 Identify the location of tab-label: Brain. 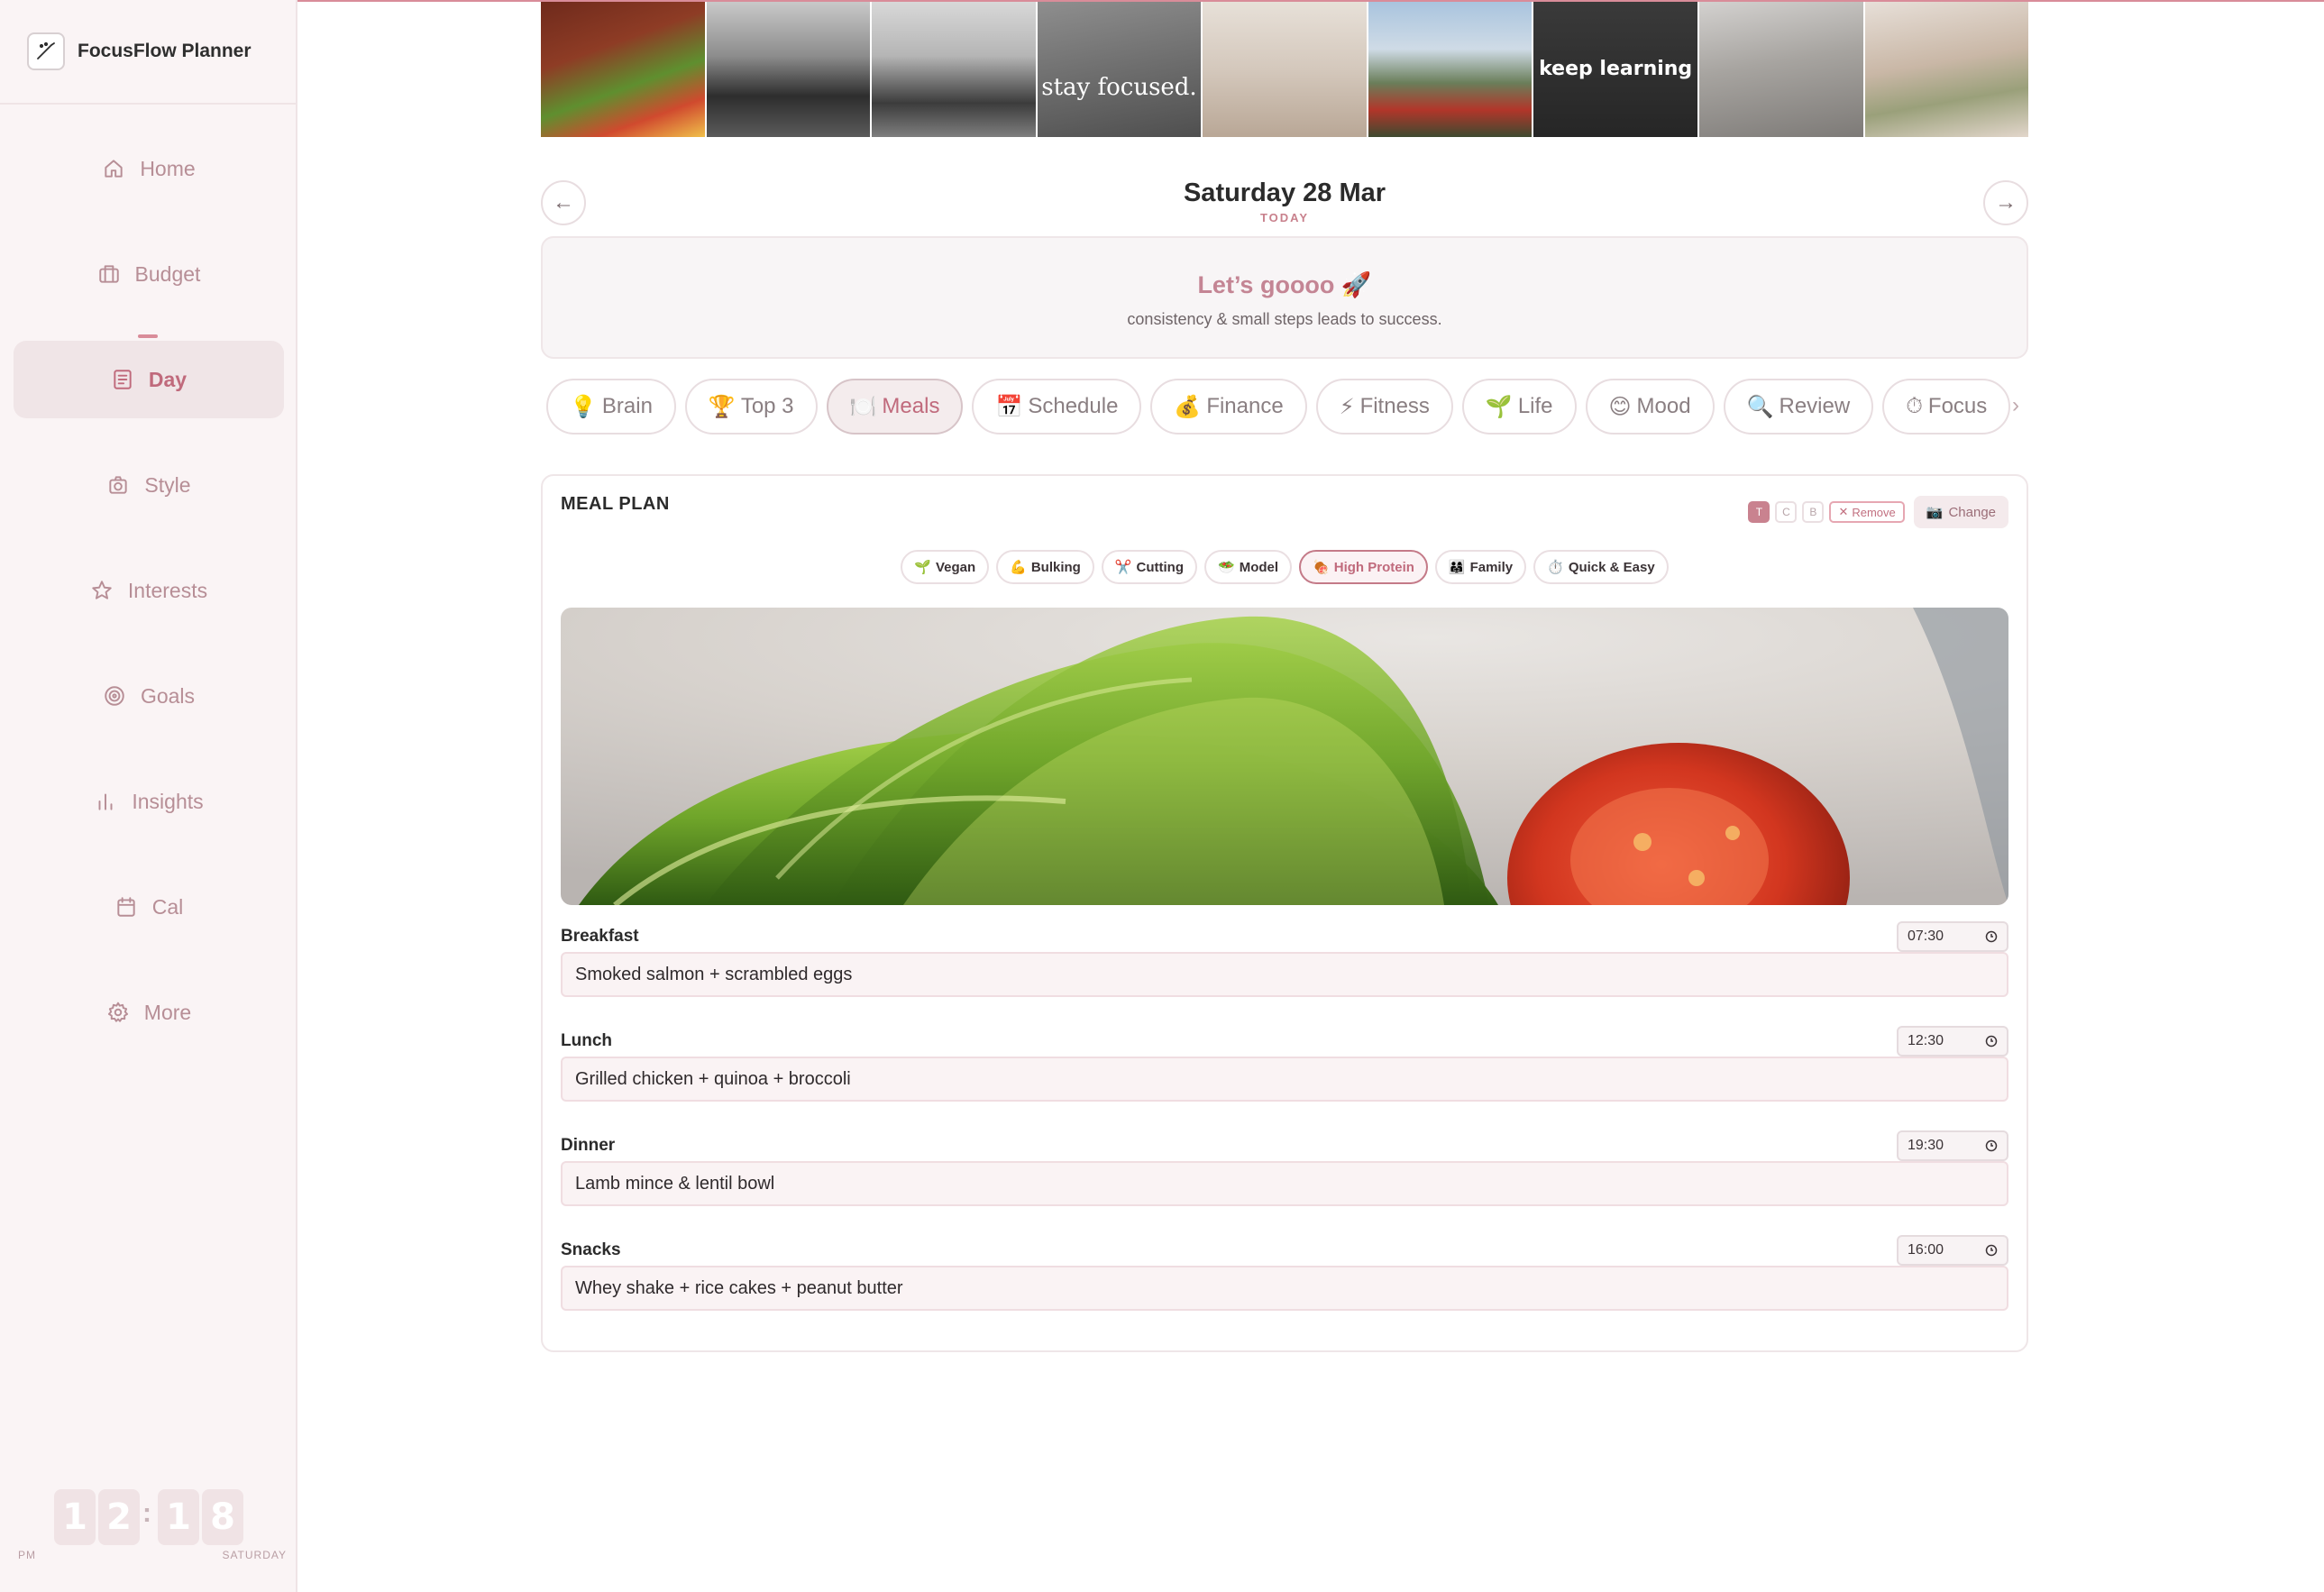
(627, 406).